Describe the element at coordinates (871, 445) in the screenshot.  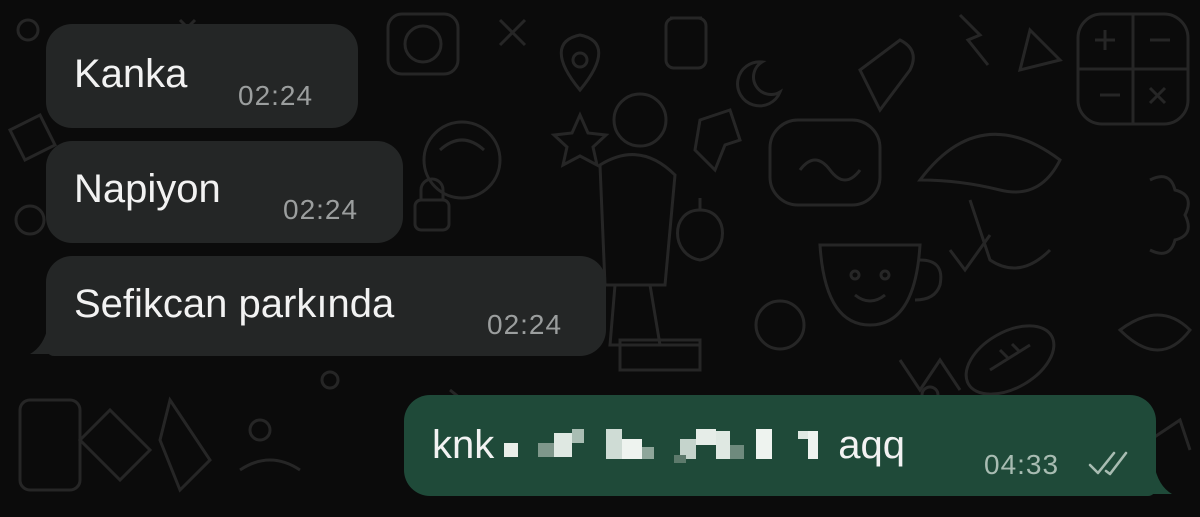
I see `message-text-end: aqq` at that location.